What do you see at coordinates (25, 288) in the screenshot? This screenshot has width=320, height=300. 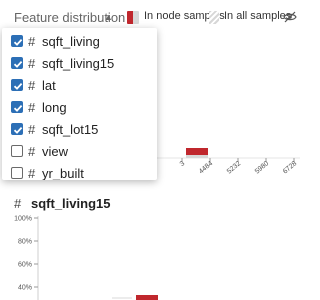 I see `y-tick-label: 40%` at bounding box center [25, 288].